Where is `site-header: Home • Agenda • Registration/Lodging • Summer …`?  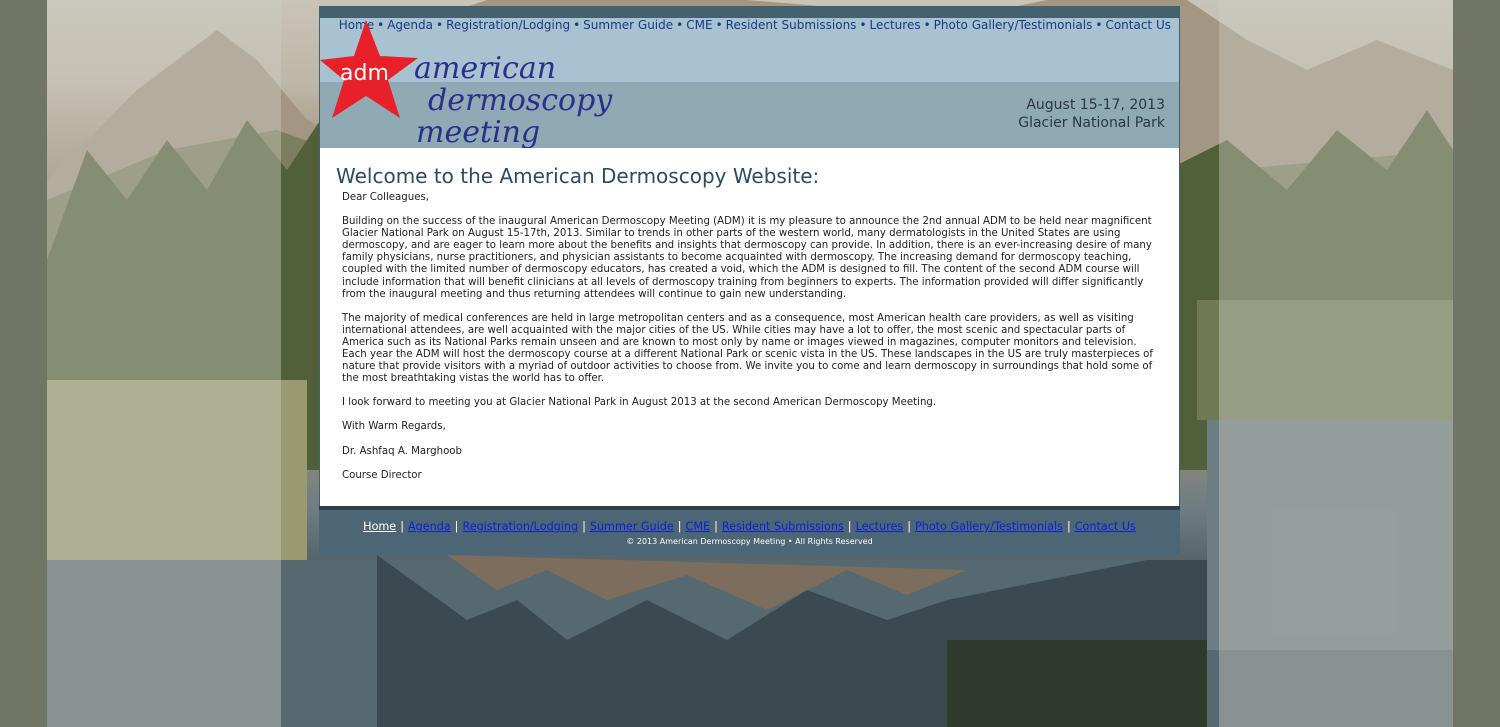
site-header: Home • Agenda • Registration/Lodging • Summer … is located at coordinates (749, 79).